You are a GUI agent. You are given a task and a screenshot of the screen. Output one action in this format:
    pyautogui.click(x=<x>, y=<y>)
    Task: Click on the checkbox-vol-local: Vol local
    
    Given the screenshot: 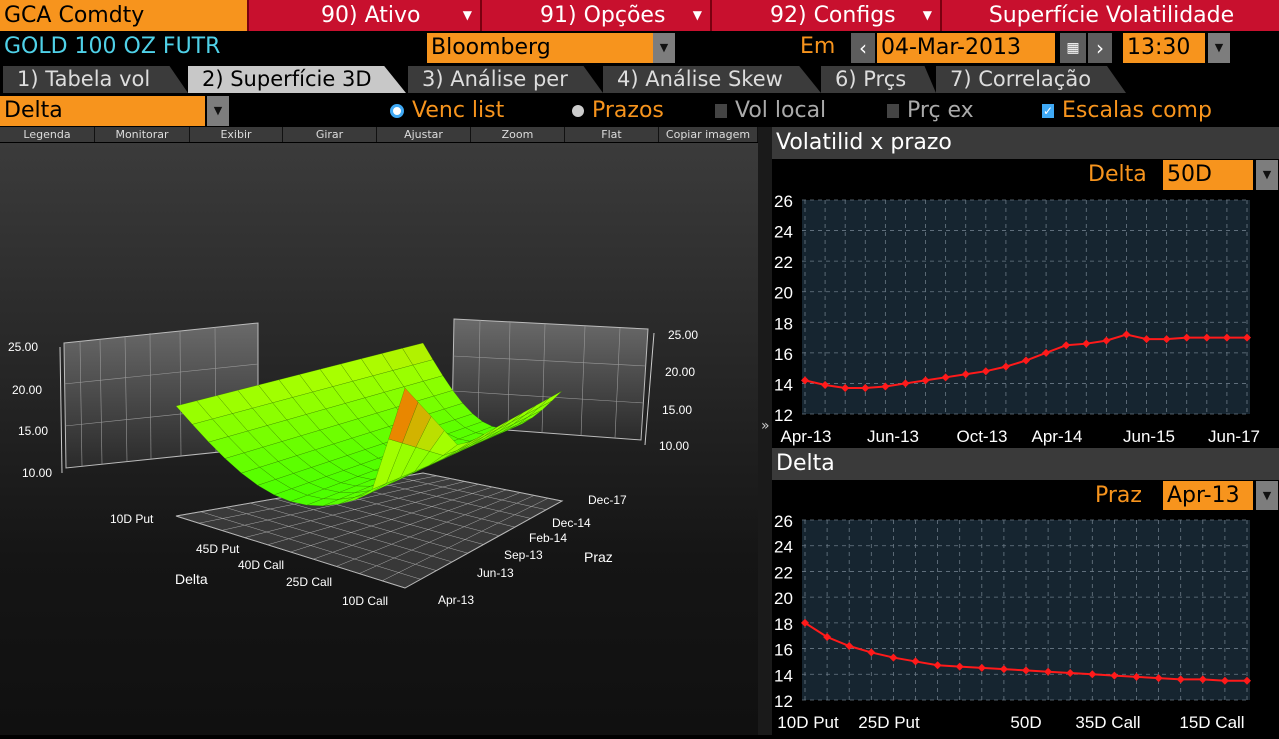 What is the action you would take?
    pyautogui.click(x=770, y=111)
    